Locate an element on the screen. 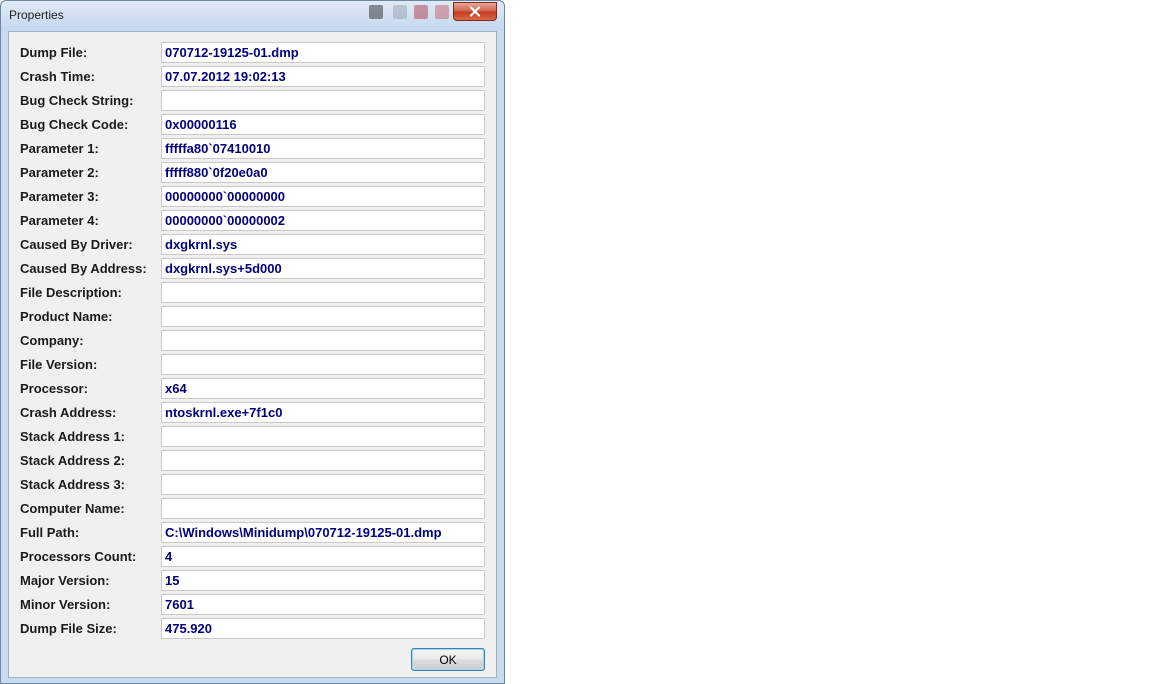 Image resolution: width=1152 pixels, height=684 pixels. property-row: Computer Name: is located at coordinates (252, 509).